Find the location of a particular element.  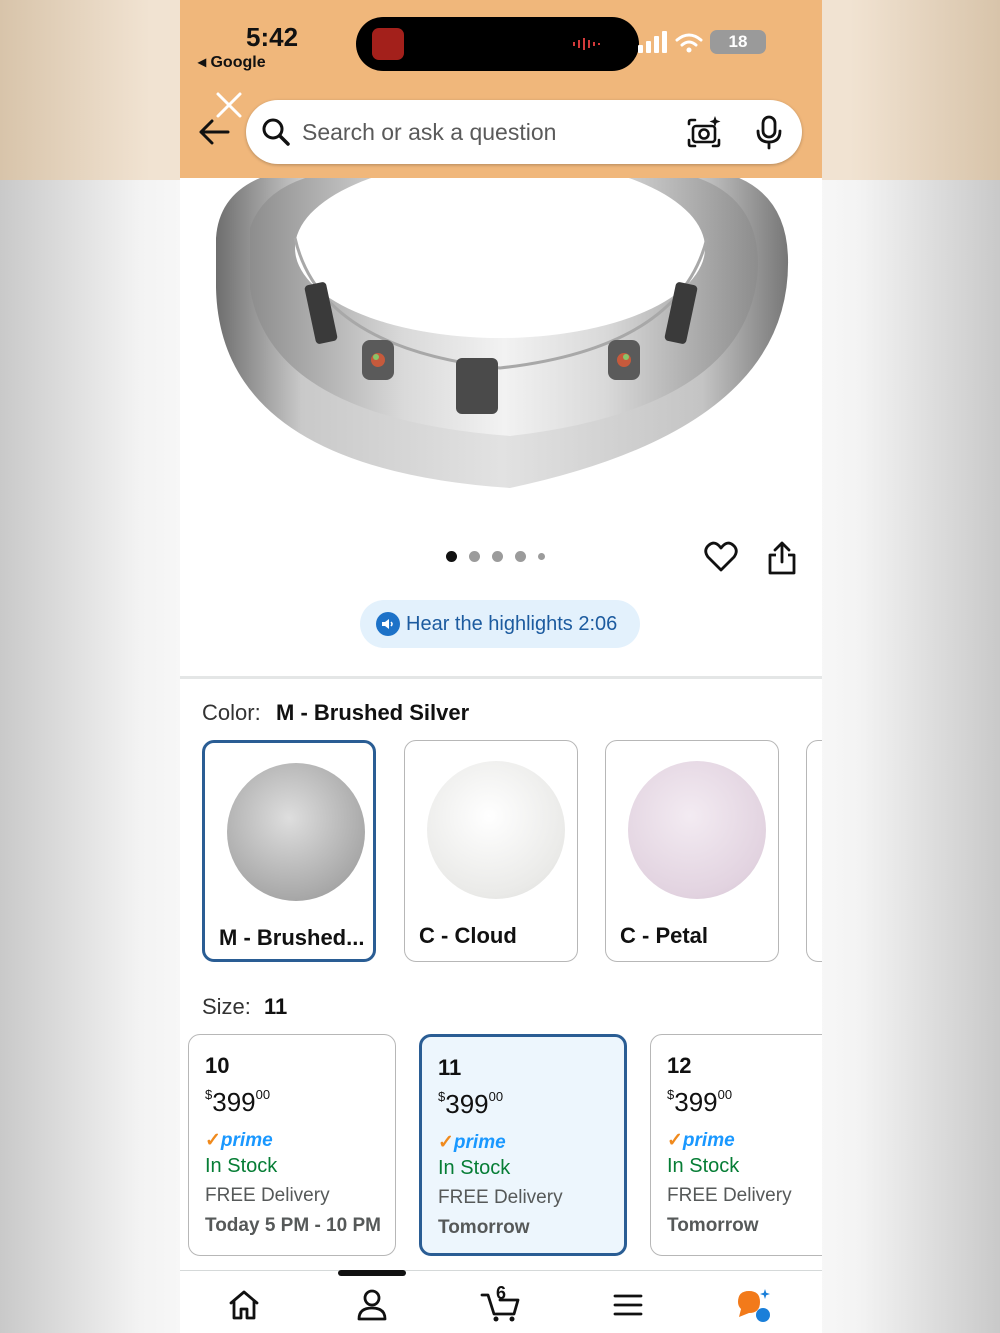

color-option-label: C - Cloud is located at coordinates (468, 935).